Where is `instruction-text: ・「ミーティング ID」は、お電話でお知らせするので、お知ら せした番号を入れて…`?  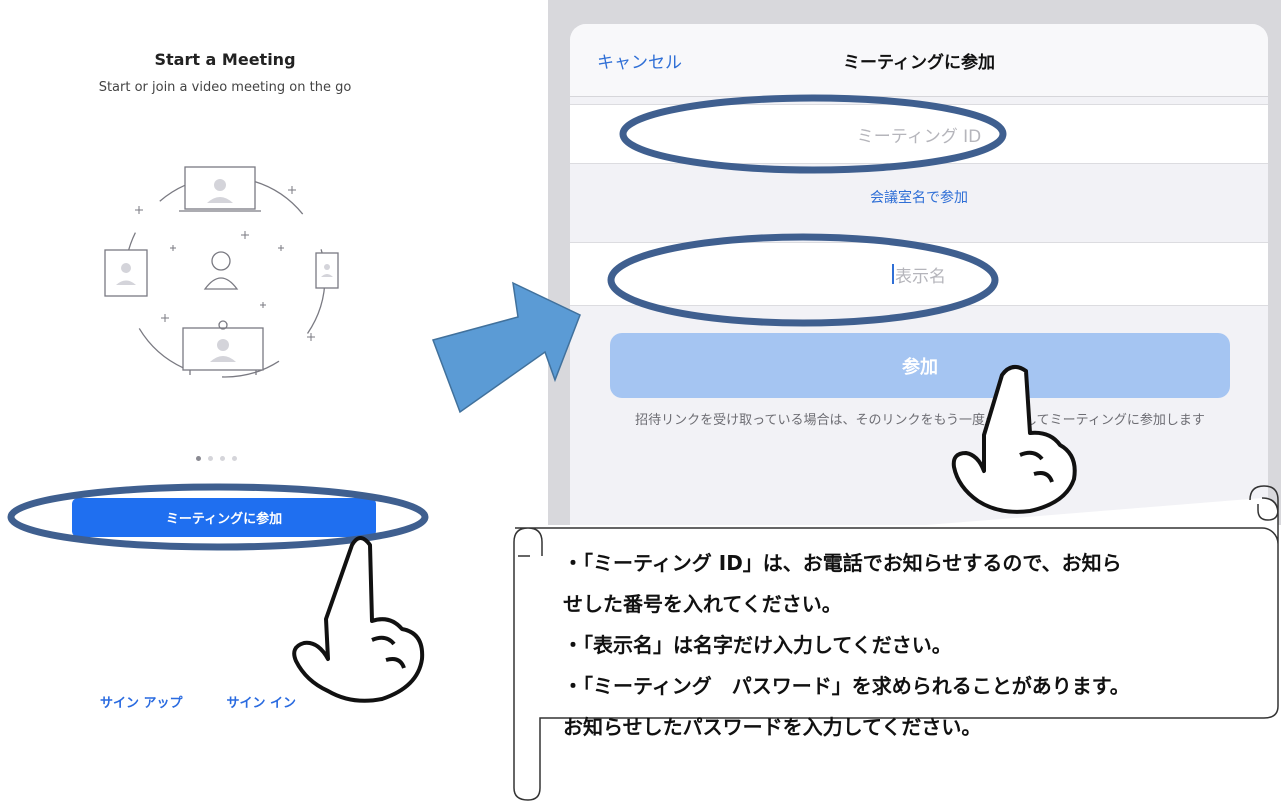
instruction-text: ・「ミーティング ID」は、お電話でお知らせするので、お知ら せした番号を入れて… is located at coordinates (913, 645).